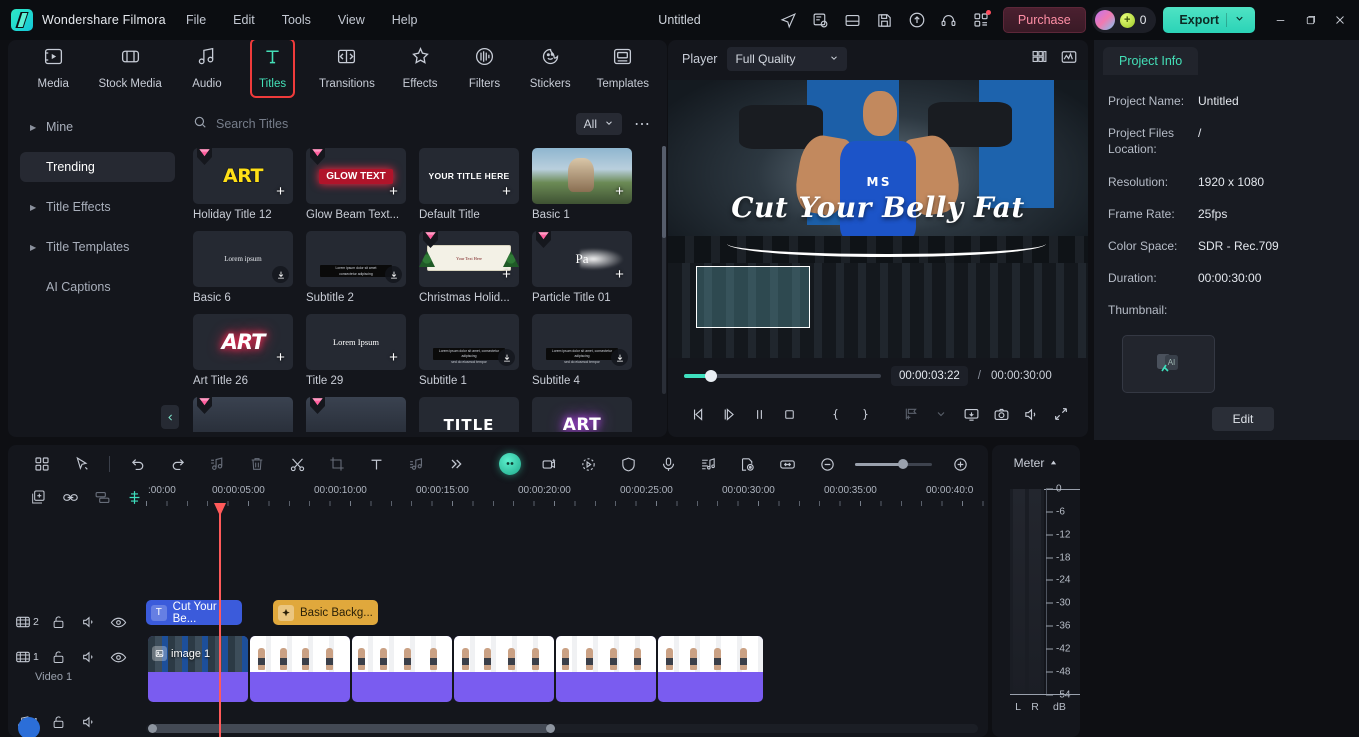  What do you see at coordinates (272, 69) in the screenshot?
I see `tab-titles: Titles` at bounding box center [272, 69].